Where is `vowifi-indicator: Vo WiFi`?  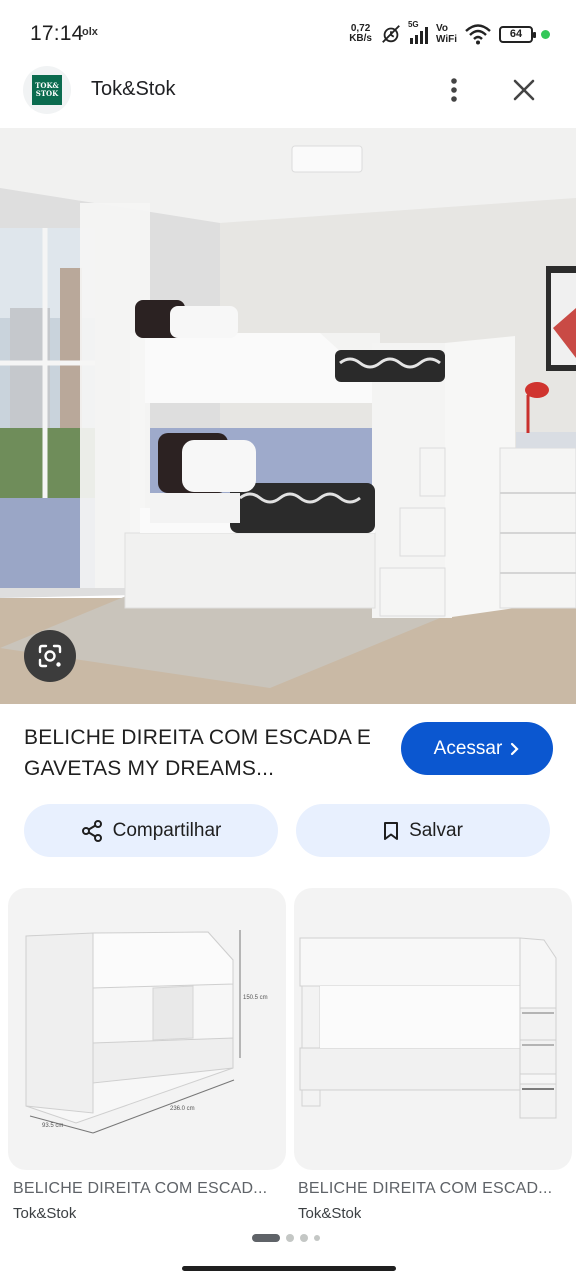 vowifi-indicator: Vo WiFi is located at coordinates (446, 34).